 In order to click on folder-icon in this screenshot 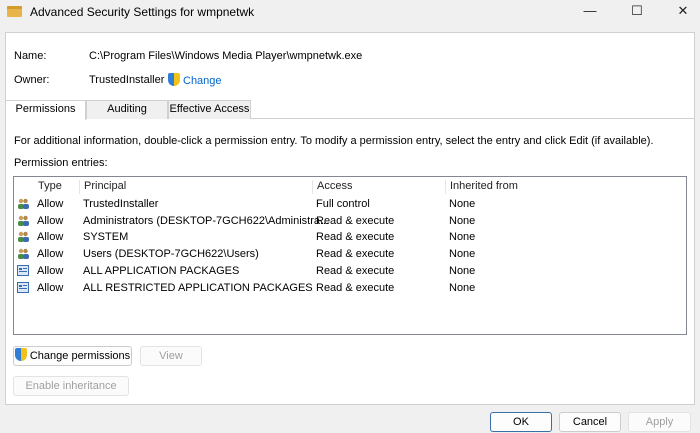, I will do `click(14, 11)`.